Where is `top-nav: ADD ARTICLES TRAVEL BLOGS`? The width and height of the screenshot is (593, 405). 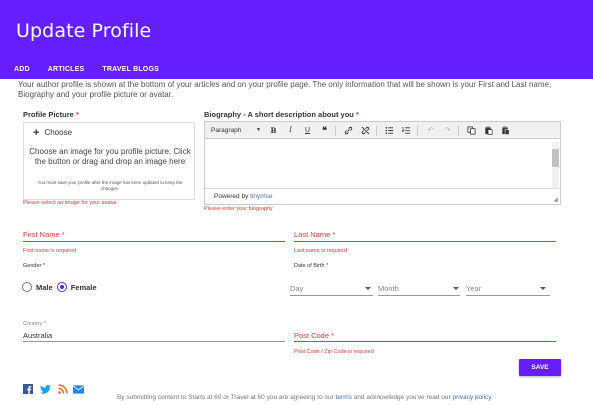 top-nav: ADD ARTICLES TRAVEL BLOGS is located at coordinates (95, 69).